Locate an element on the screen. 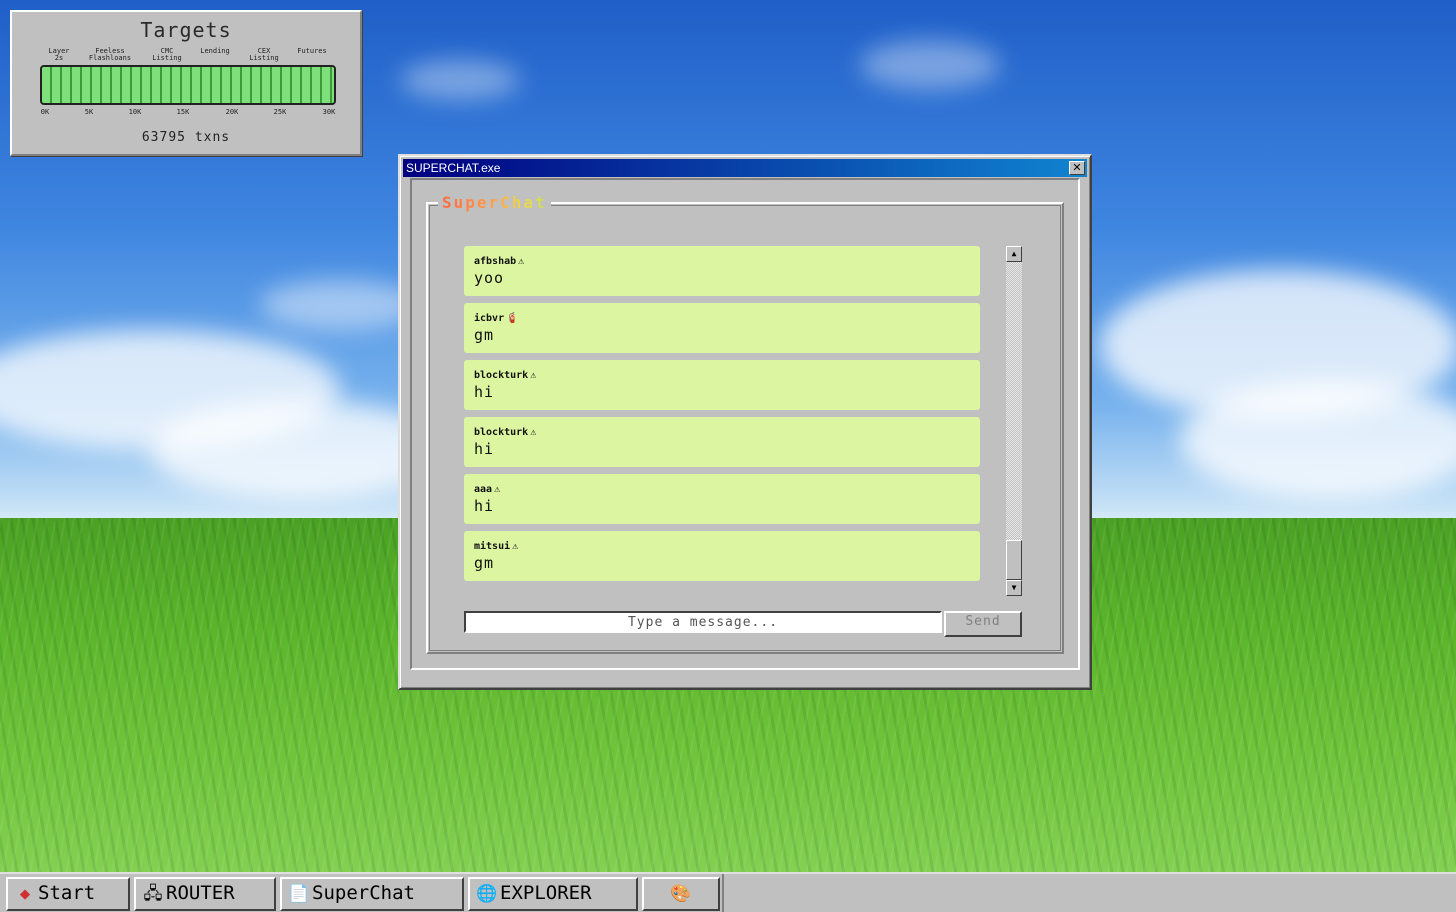 This screenshot has height=912, width=1456. taskbar: ◆ Start 🖧 ROUTER 📄 SuperChat 🌐 EXPLORER 🎨 is located at coordinates (728, 892).